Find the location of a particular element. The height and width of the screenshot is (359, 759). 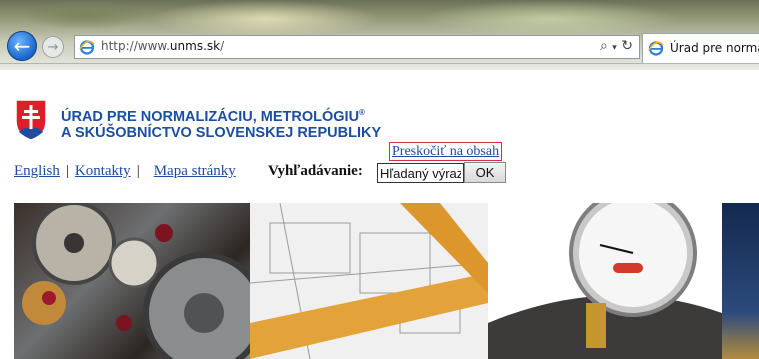

address-bar: http://www.unms.sk/ ⌕ ▾ ↻ is located at coordinates (357, 47).